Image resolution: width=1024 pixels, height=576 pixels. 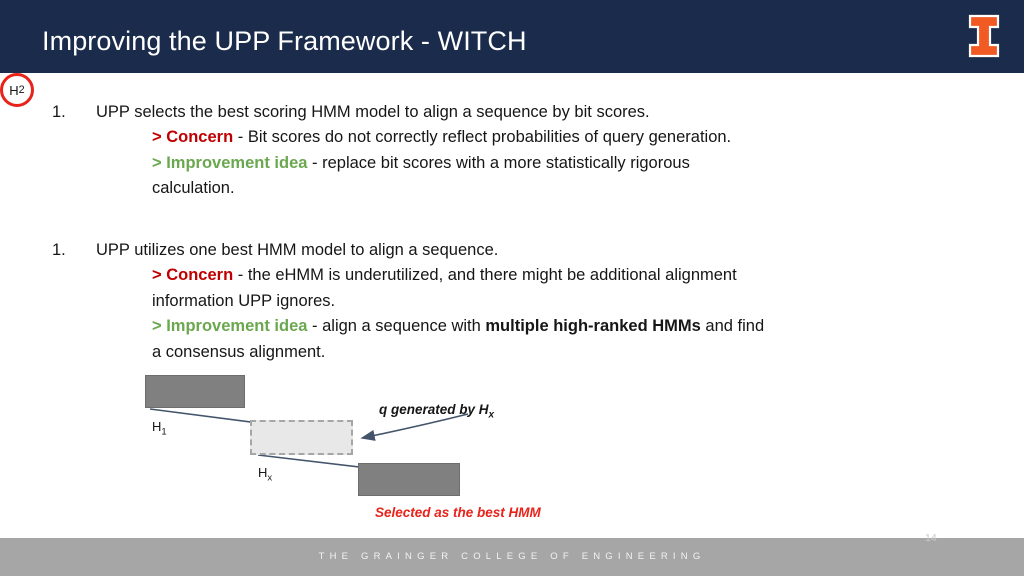 I want to click on hmm-label-h1-sub: 1, so click(x=164, y=432).